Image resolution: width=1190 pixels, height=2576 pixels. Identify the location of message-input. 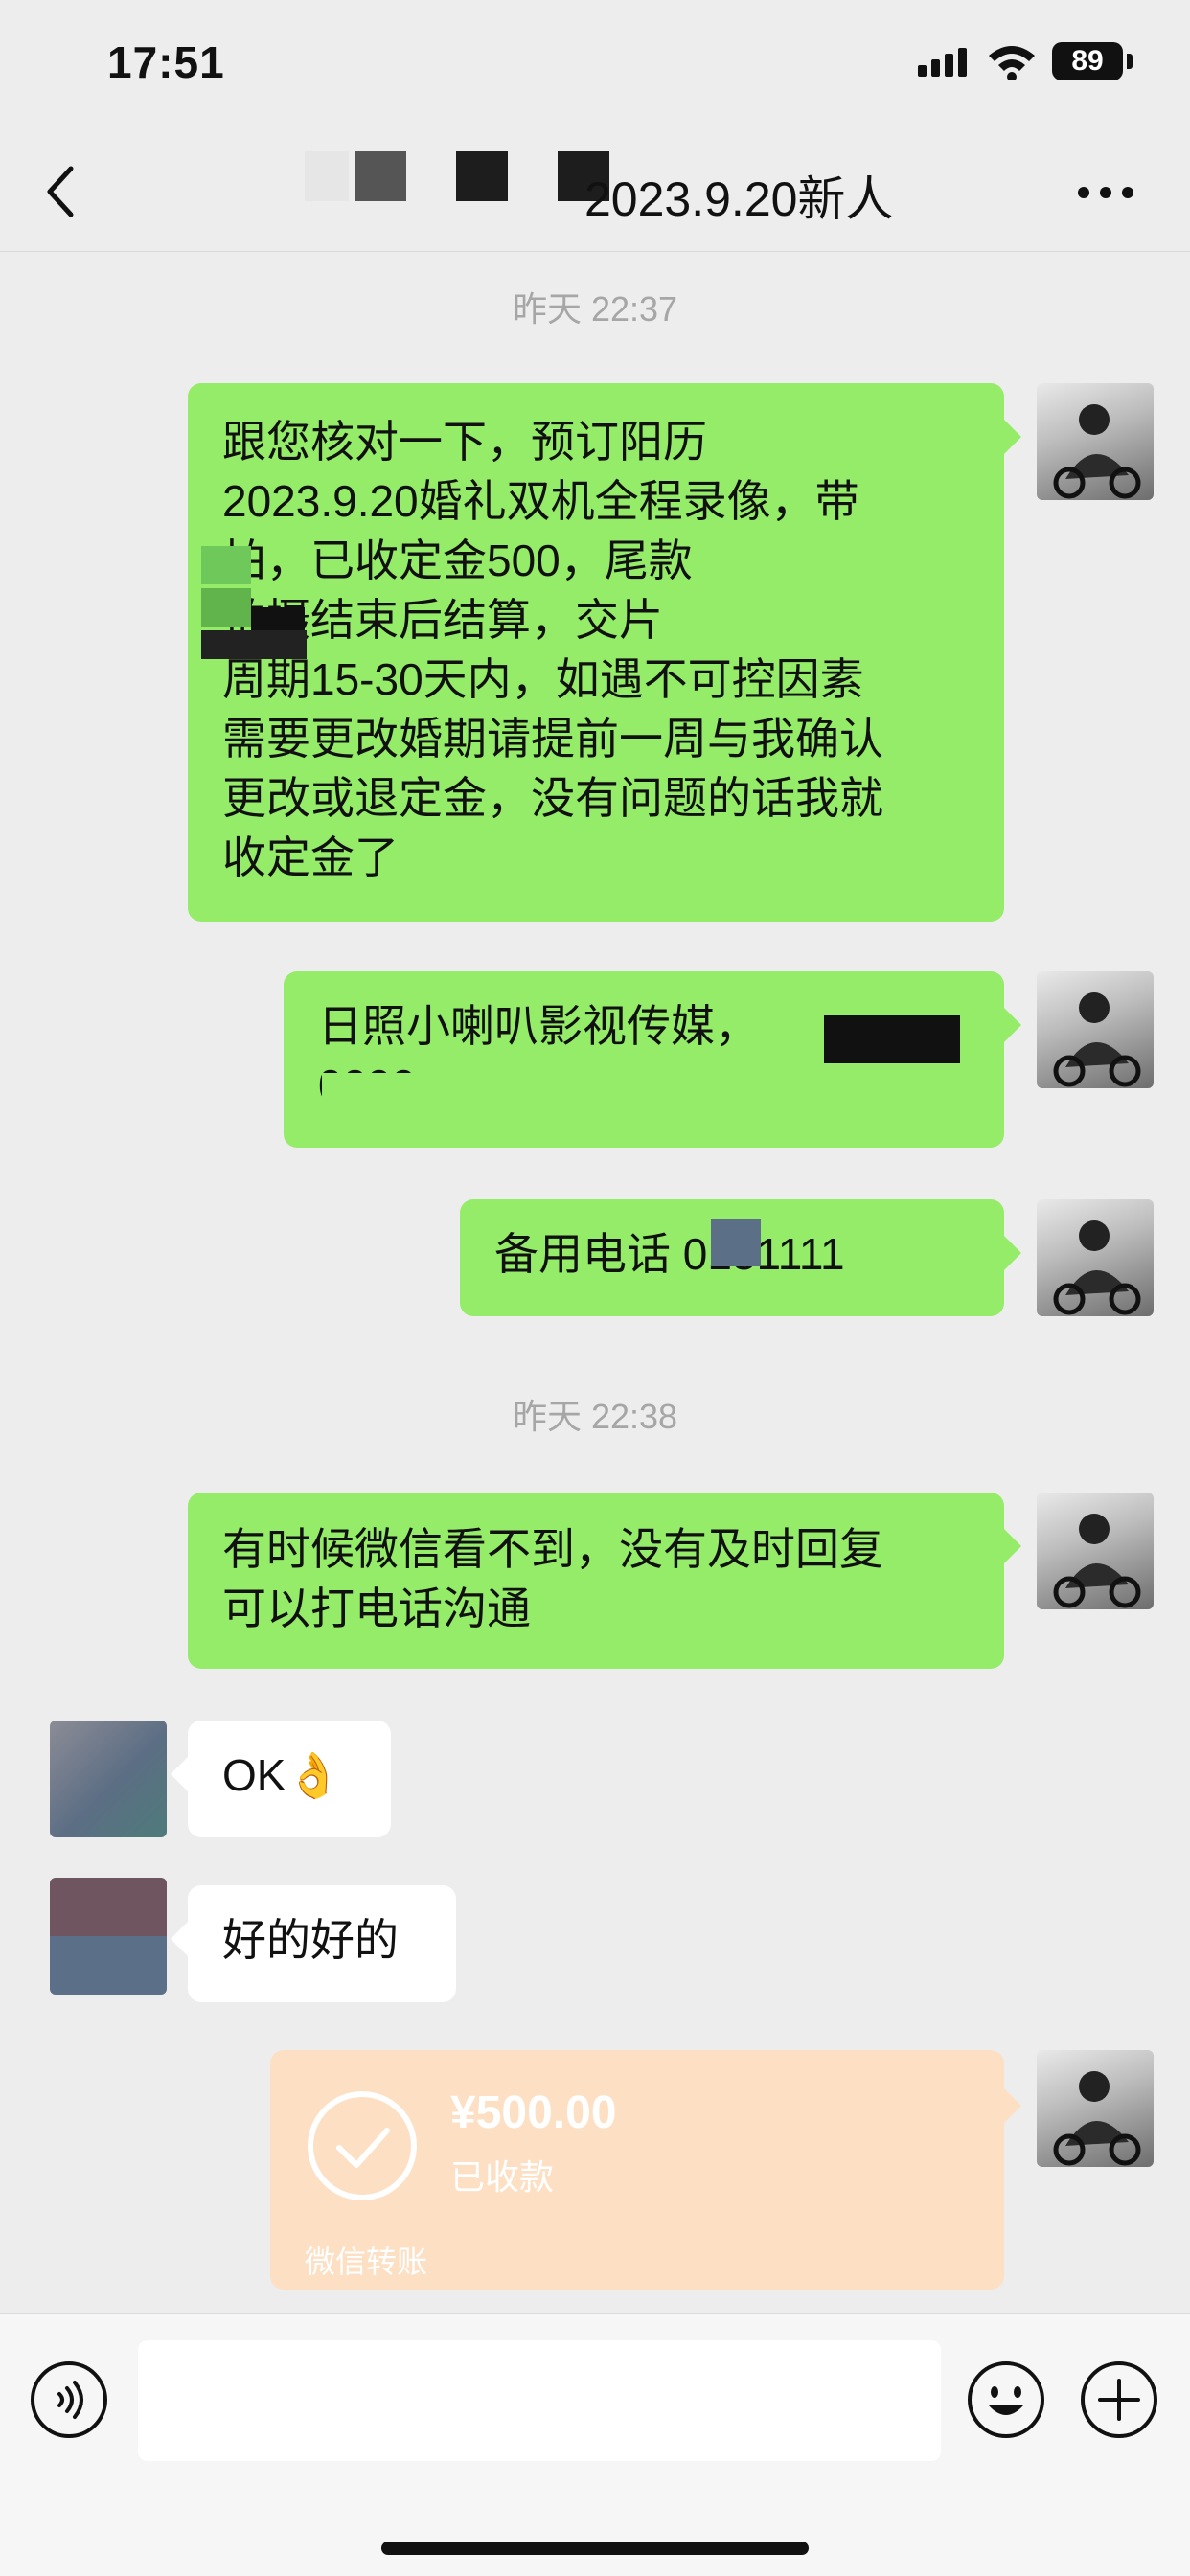
(540, 2401).